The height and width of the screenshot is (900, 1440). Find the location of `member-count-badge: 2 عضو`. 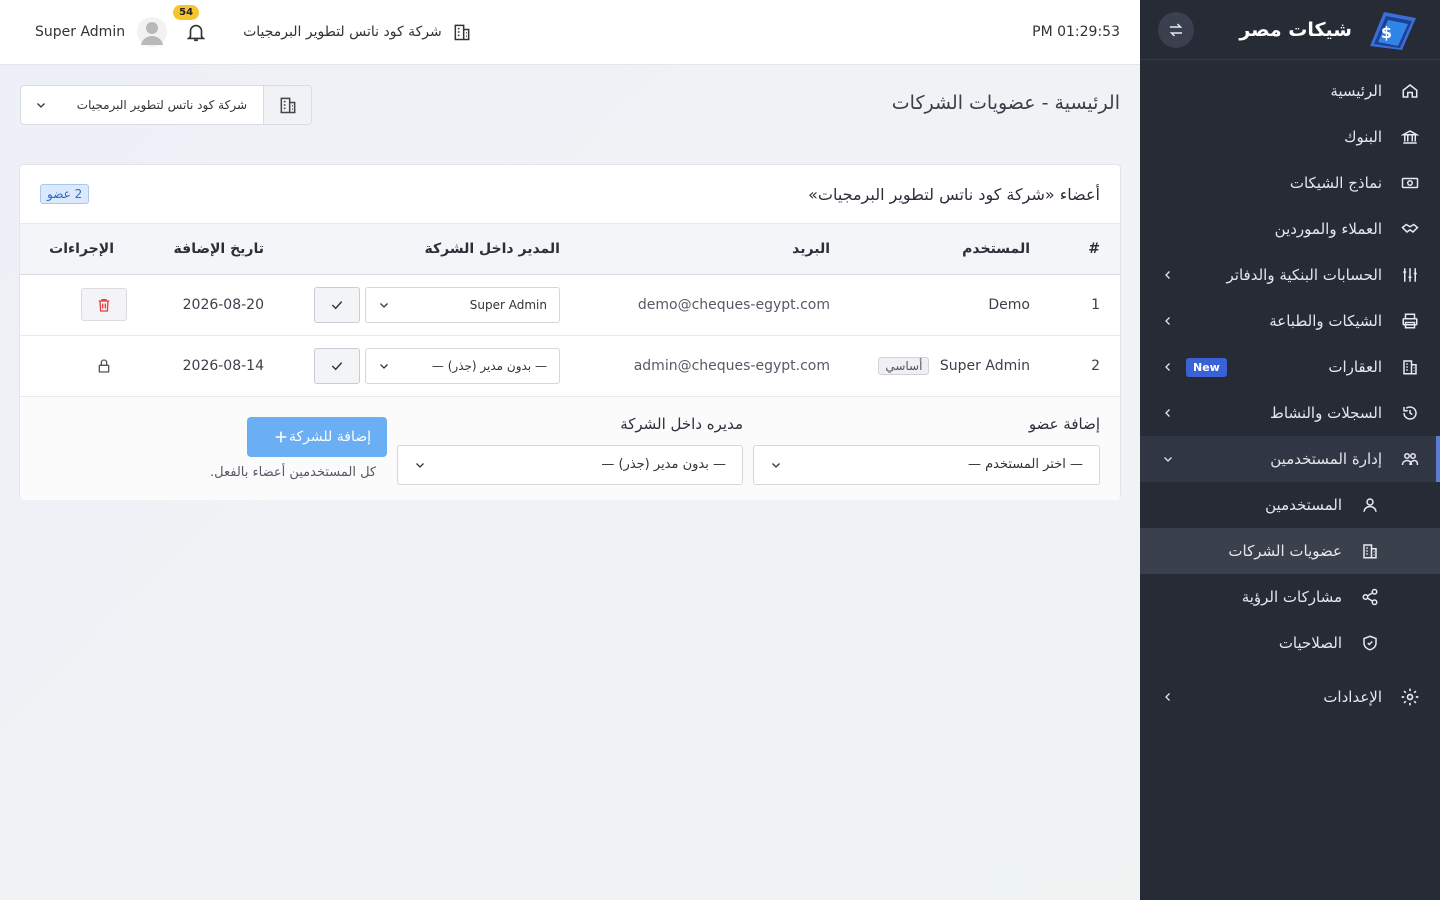

member-count-badge: 2 عضو is located at coordinates (65, 194).